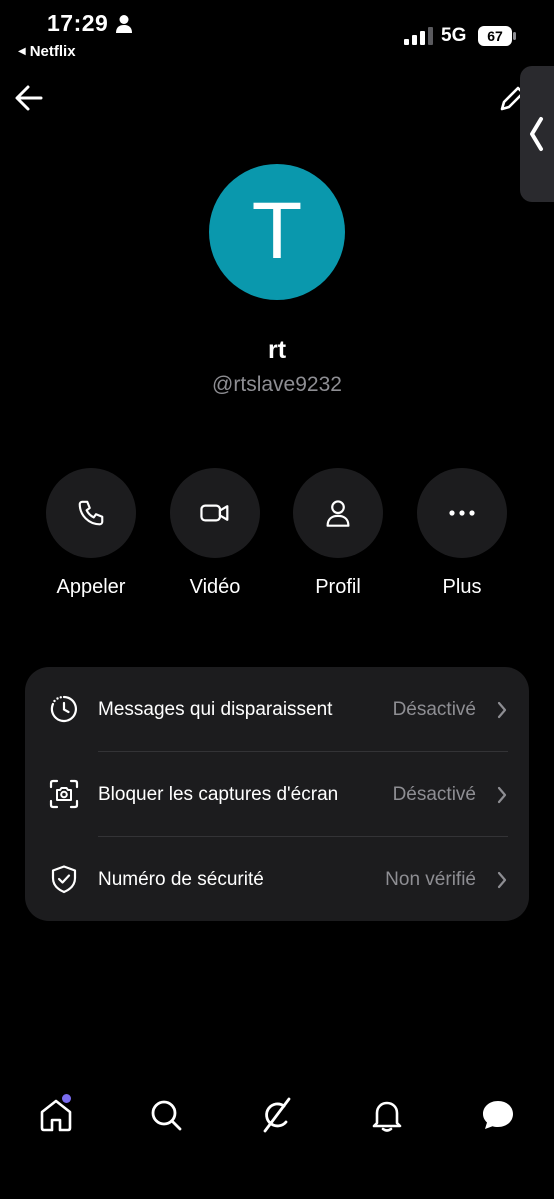 Image resolution: width=554 pixels, height=1199 pixels. Describe the element at coordinates (52, 51) in the screenshot. I see `back-app-label: Netflix` at that location.